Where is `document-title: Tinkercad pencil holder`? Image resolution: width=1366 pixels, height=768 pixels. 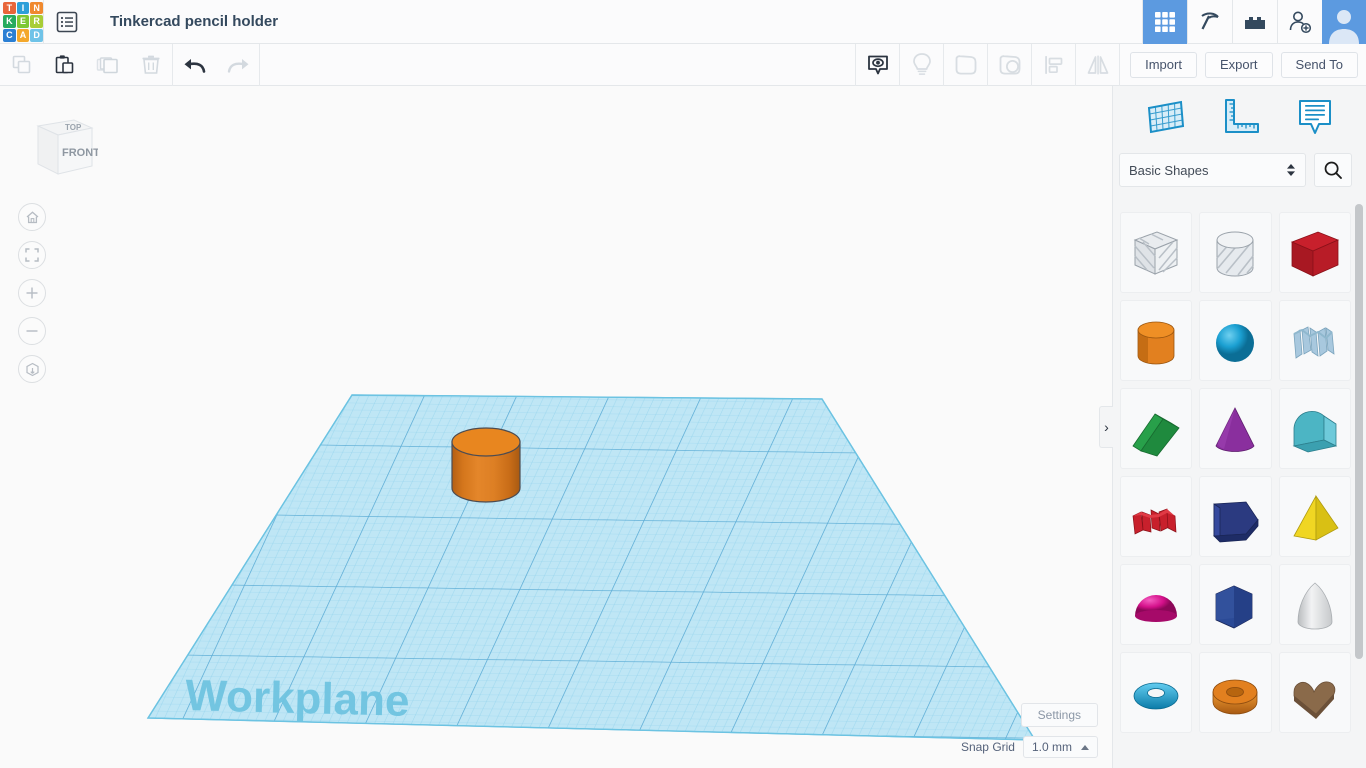 document-title: Tinkercad pencil holder is located at coordinates (194, 21).